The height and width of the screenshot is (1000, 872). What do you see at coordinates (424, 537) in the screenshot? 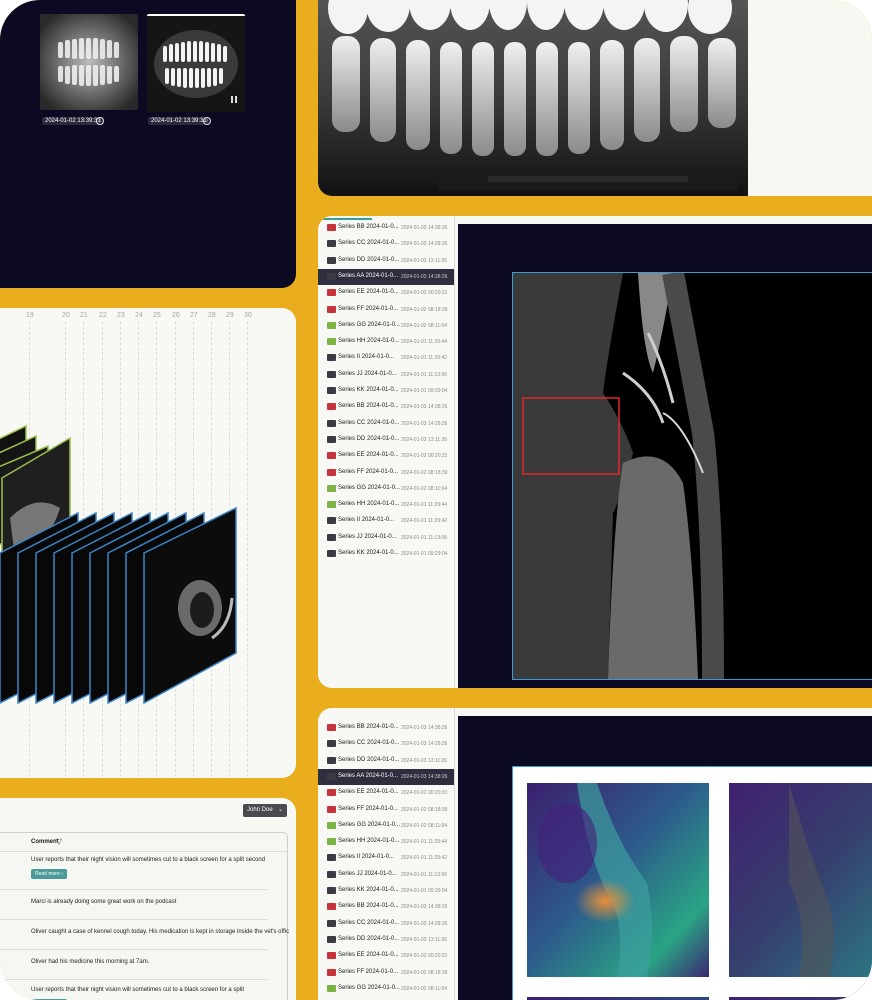
I see `series-timestamp: 2024-01-01 11:13:06` at bounding box center [424, 537].